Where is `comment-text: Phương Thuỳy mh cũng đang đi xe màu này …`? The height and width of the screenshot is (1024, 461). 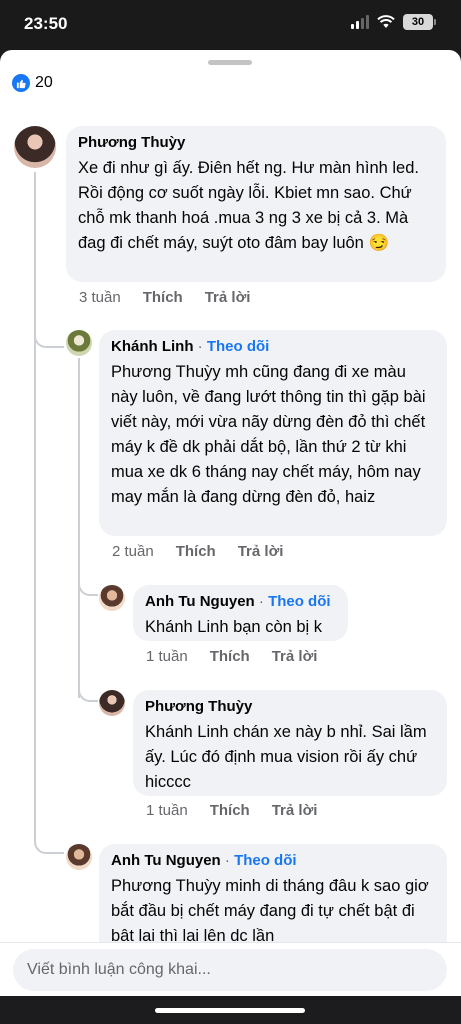 comment-text: Phương Thuỳy mh cũng đang đi xe màu này … is located at coordinates (268, 434).